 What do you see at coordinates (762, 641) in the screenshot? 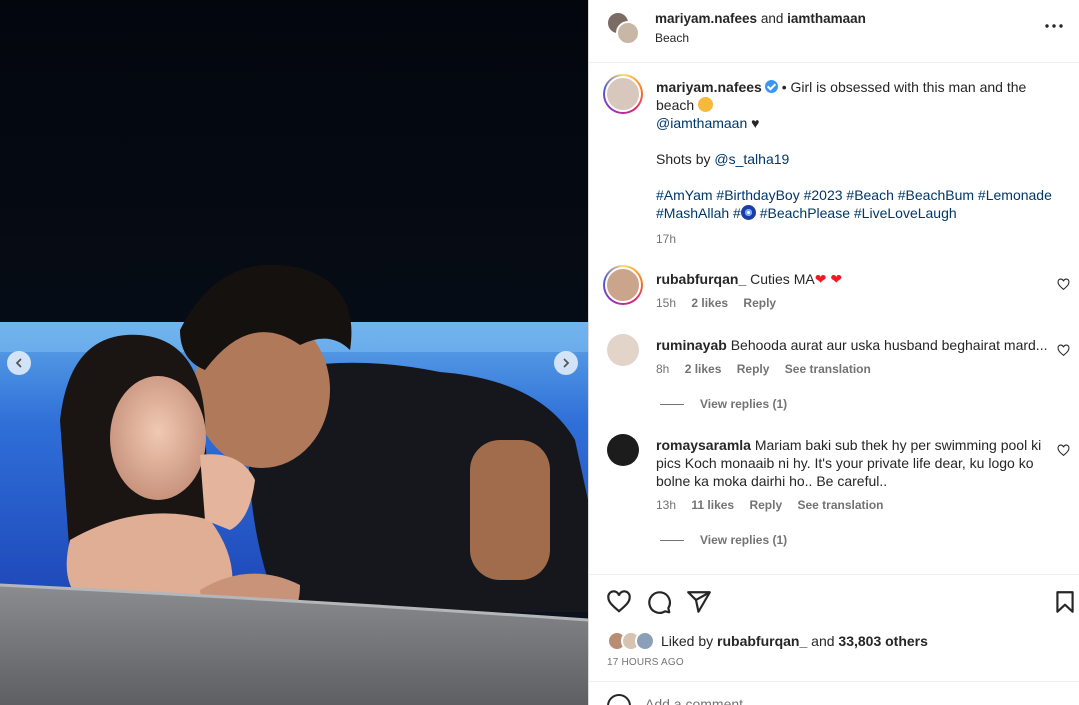
I see `liker-username: rubabfurqan_` at bounding box center [762, 641].